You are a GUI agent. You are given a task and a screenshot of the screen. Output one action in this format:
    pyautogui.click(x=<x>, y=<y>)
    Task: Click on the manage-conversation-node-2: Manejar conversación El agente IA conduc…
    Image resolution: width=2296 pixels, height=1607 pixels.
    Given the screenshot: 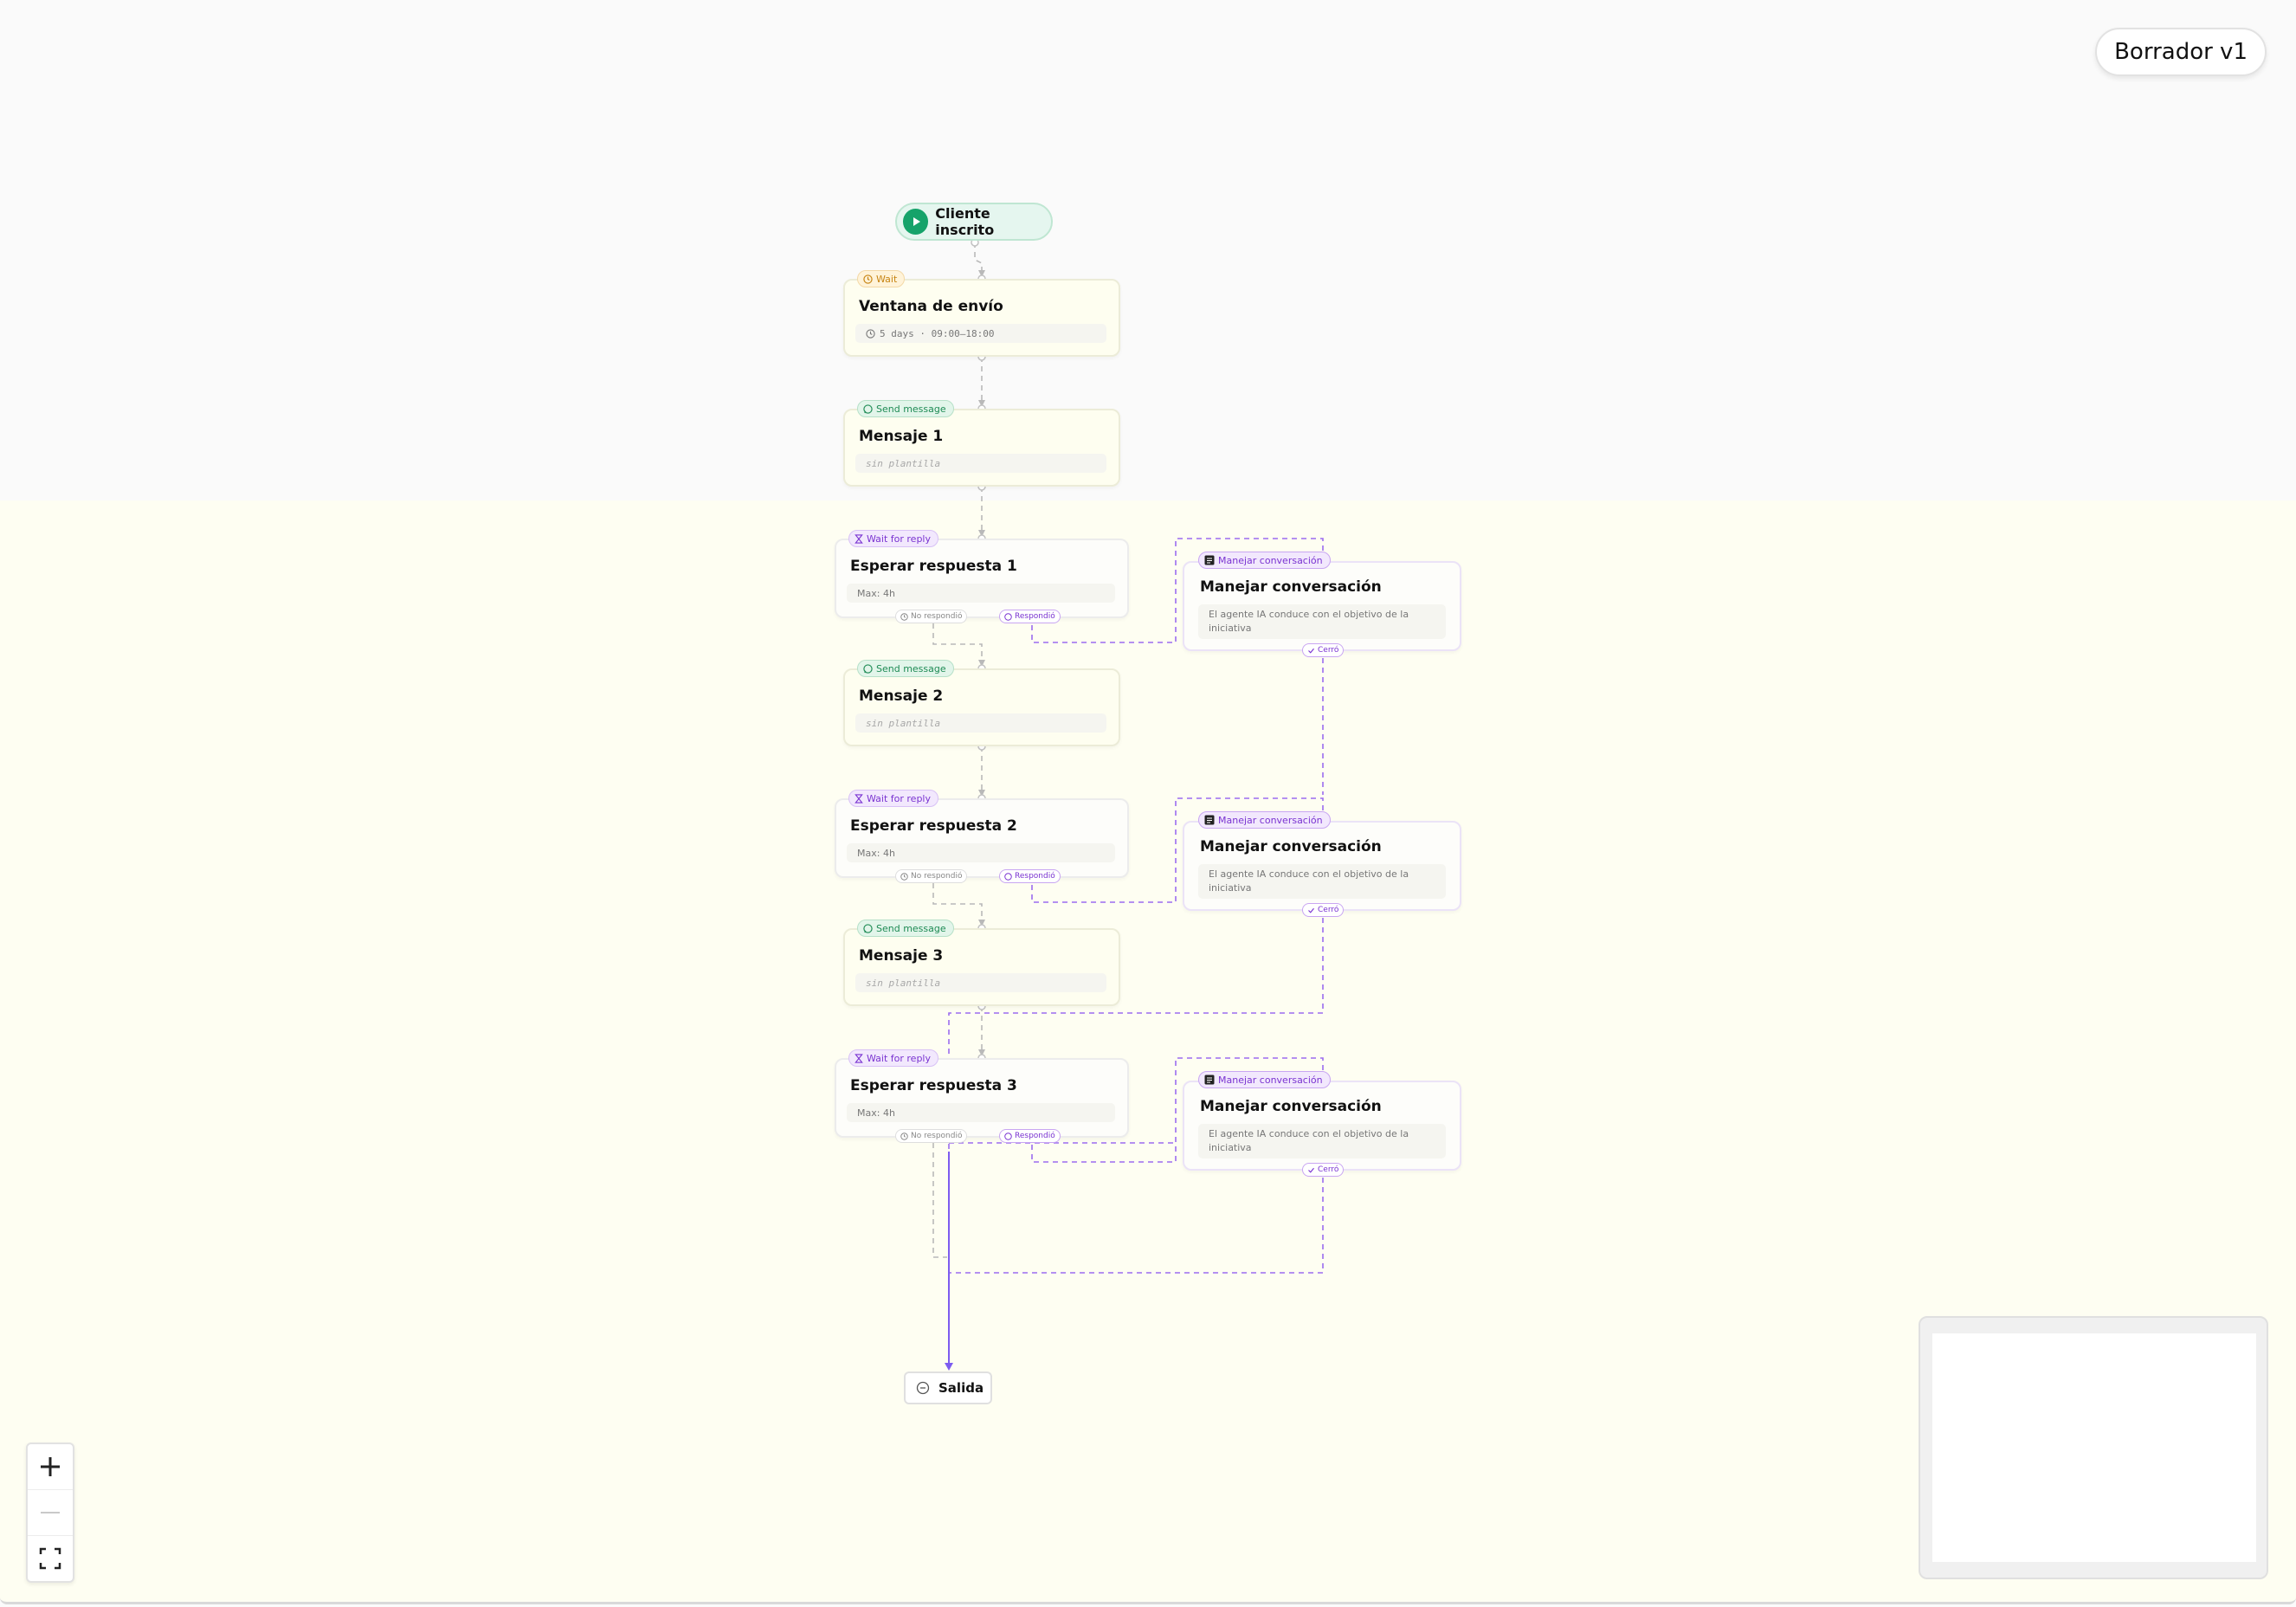 What is the action you would take?
    pyautogui.click(x=1322, y=866)
    